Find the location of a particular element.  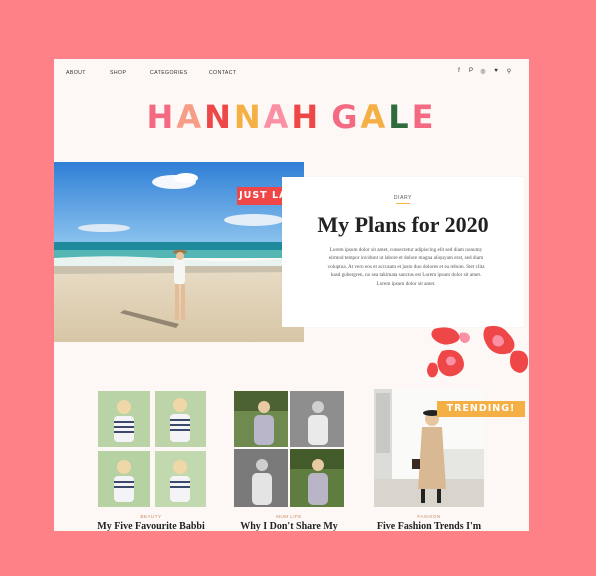

post-category: FASHION is located at coordinates (429, 516).